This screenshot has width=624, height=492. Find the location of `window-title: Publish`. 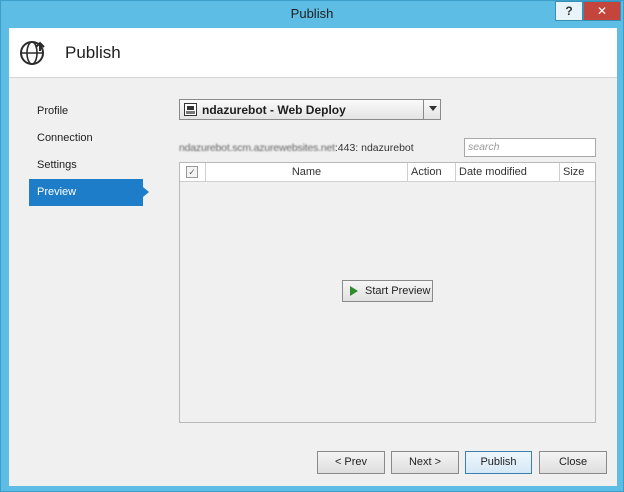

window-title: Publish is located at coordinates (312, 13).